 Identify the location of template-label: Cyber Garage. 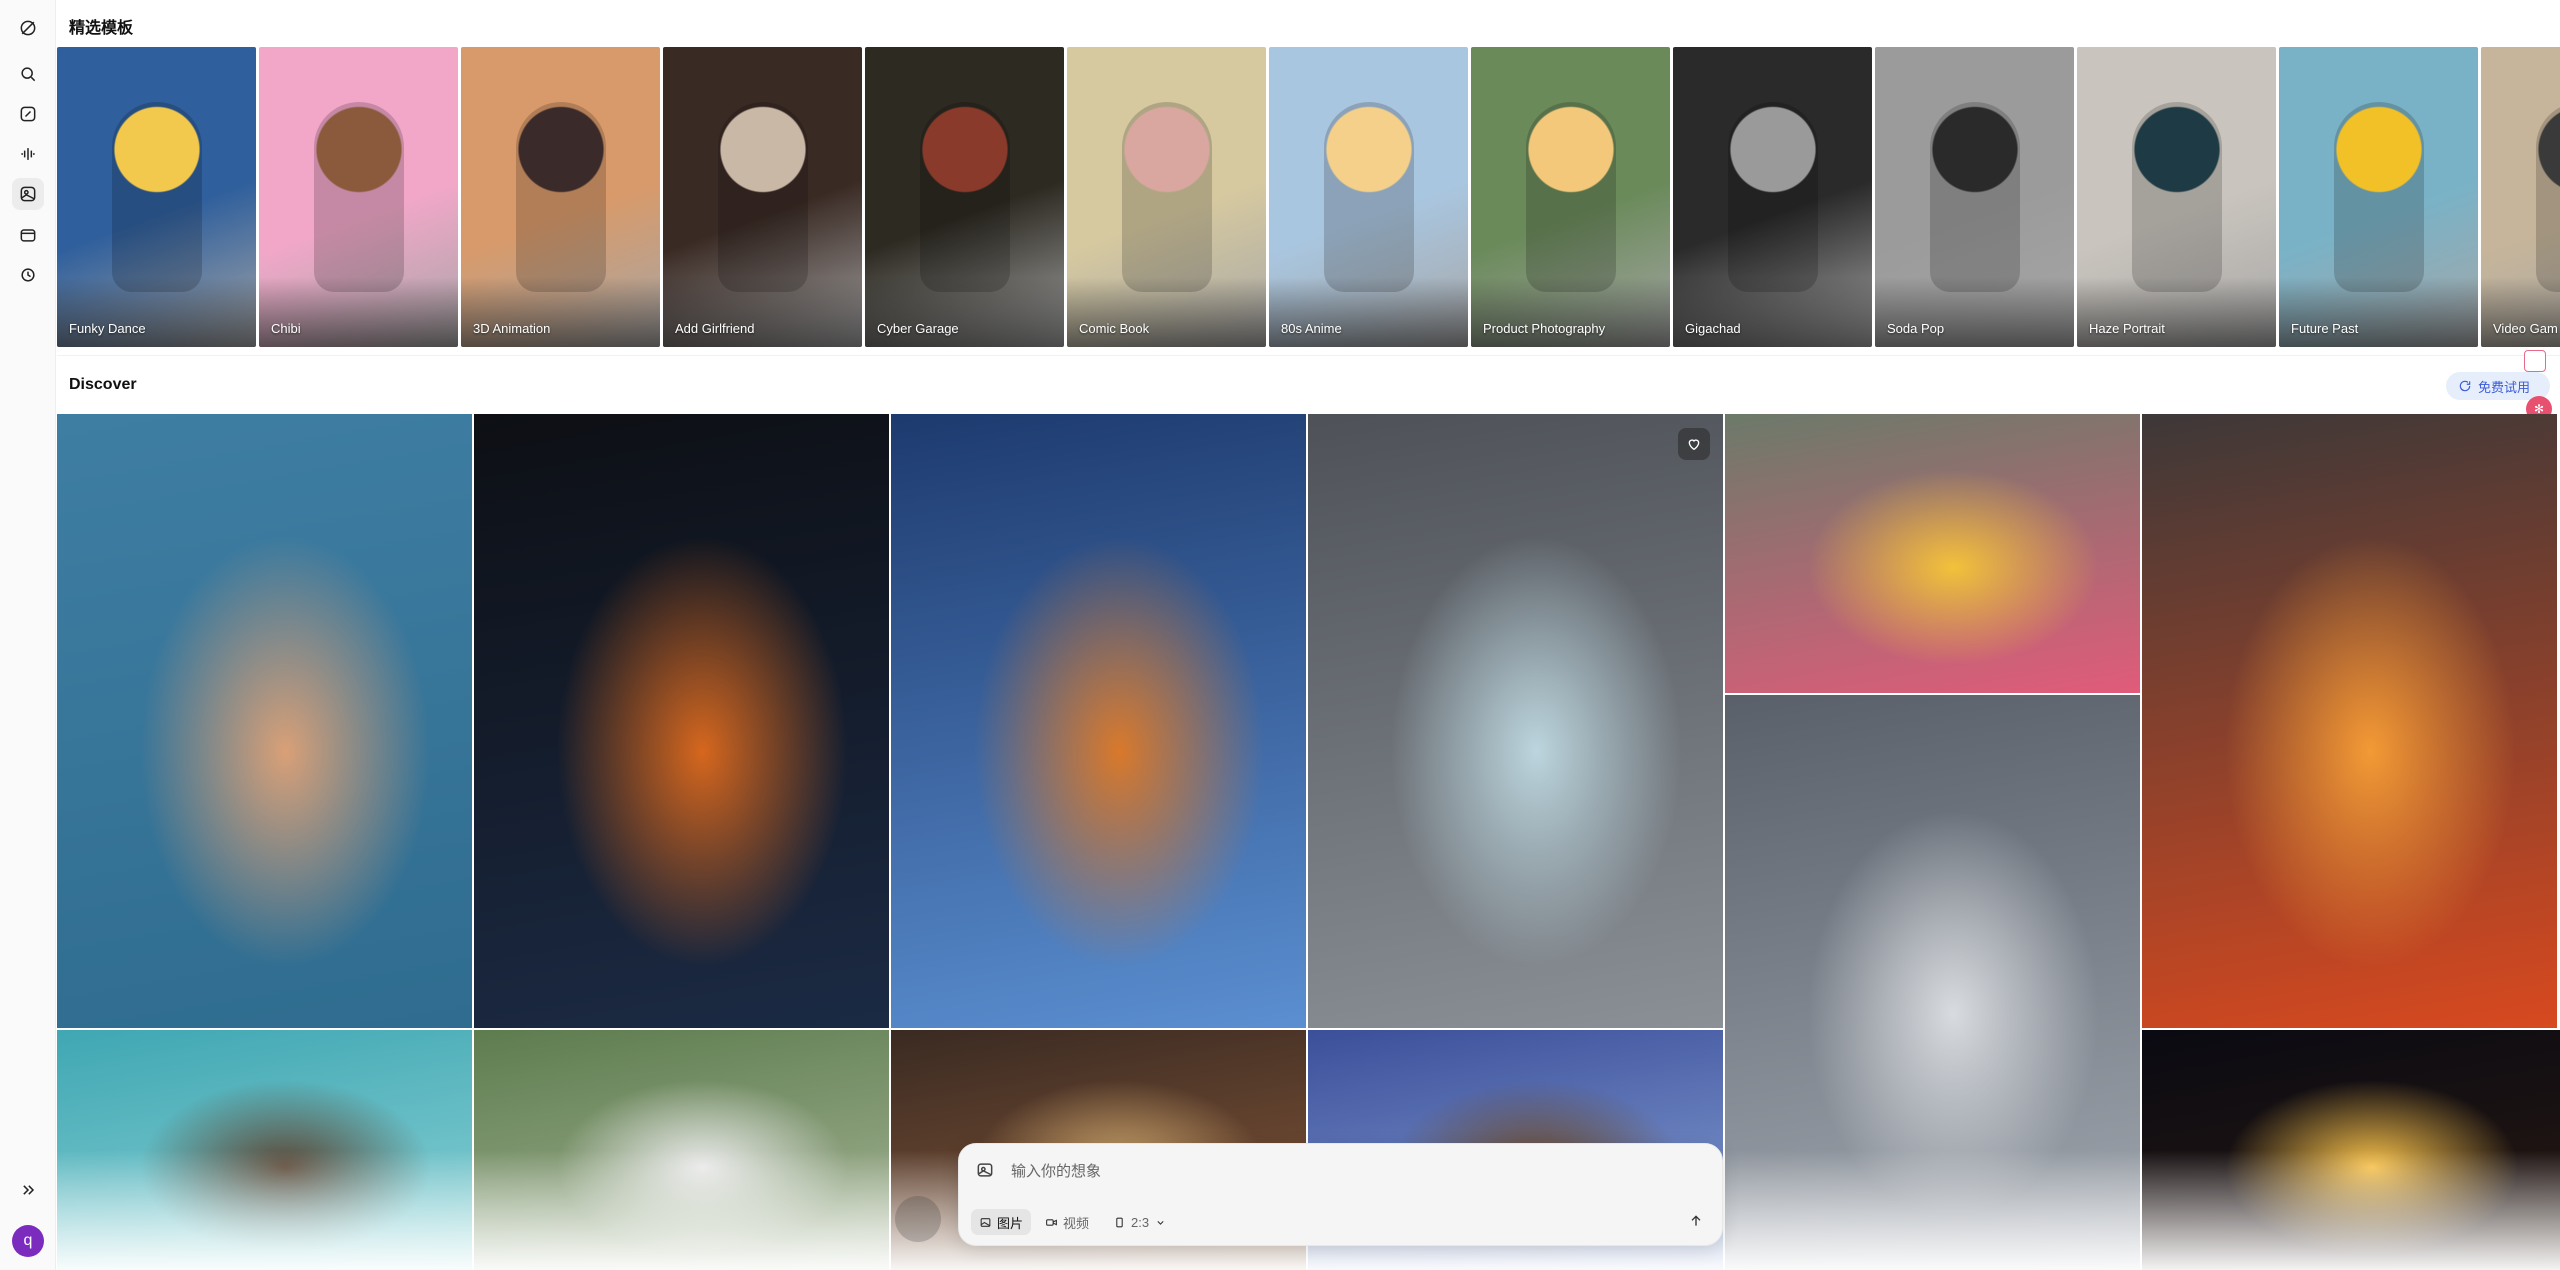
(918, 328).